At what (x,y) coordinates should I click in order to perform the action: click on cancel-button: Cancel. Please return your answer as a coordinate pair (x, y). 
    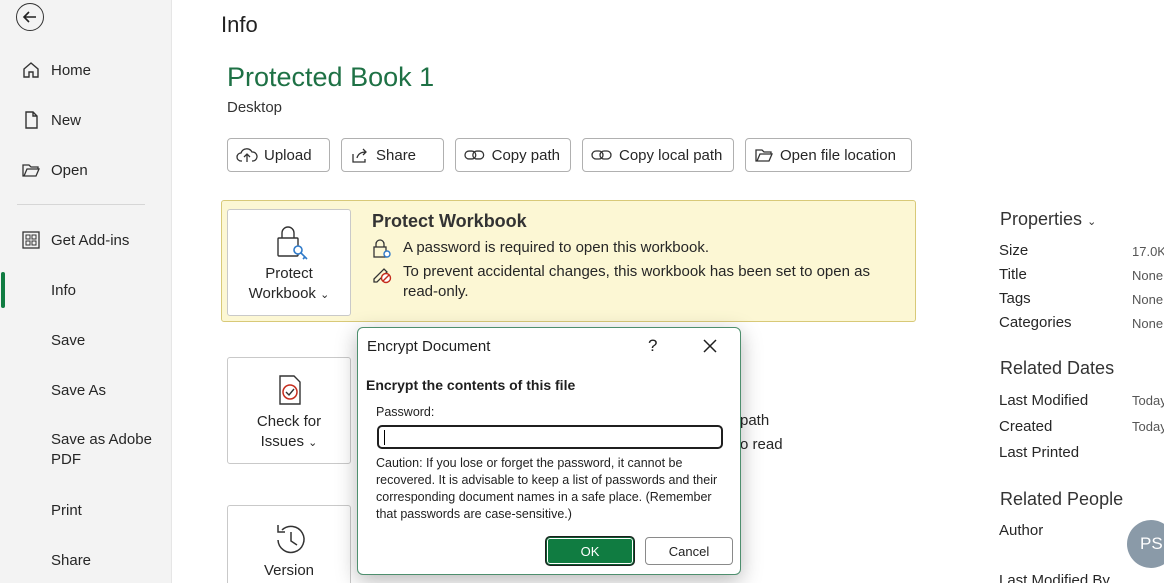
    Looking at the image, I should click on (689, 551).